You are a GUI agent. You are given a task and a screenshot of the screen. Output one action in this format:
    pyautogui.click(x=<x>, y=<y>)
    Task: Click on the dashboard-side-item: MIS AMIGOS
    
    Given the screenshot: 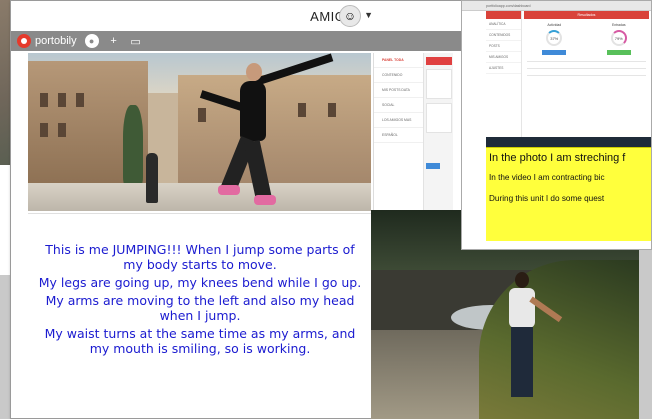 What is the action you would take?
    pyautogui.click(x=503, y=57)
    